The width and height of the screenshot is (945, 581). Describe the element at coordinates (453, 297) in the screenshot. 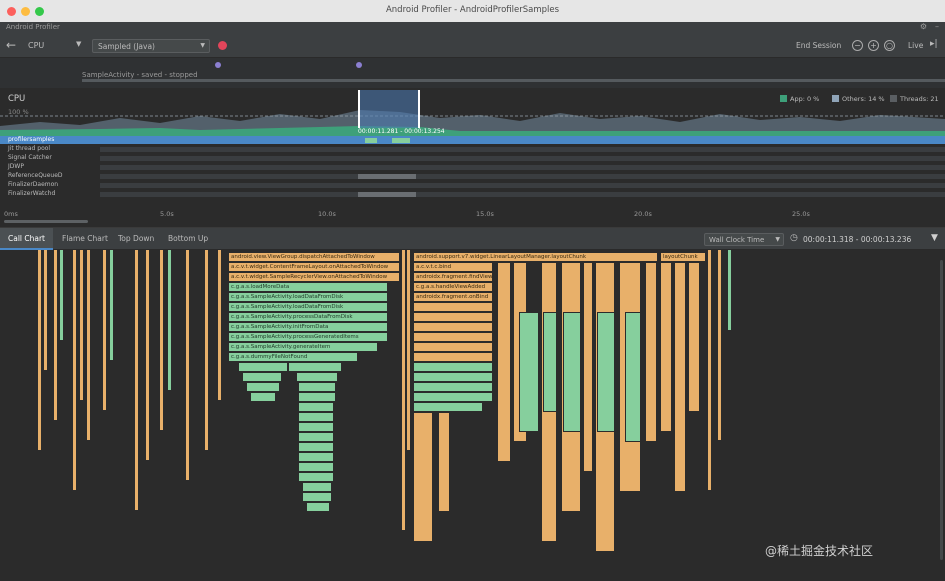

I see `call-frame: androidx.fragment.onBind` at that location.